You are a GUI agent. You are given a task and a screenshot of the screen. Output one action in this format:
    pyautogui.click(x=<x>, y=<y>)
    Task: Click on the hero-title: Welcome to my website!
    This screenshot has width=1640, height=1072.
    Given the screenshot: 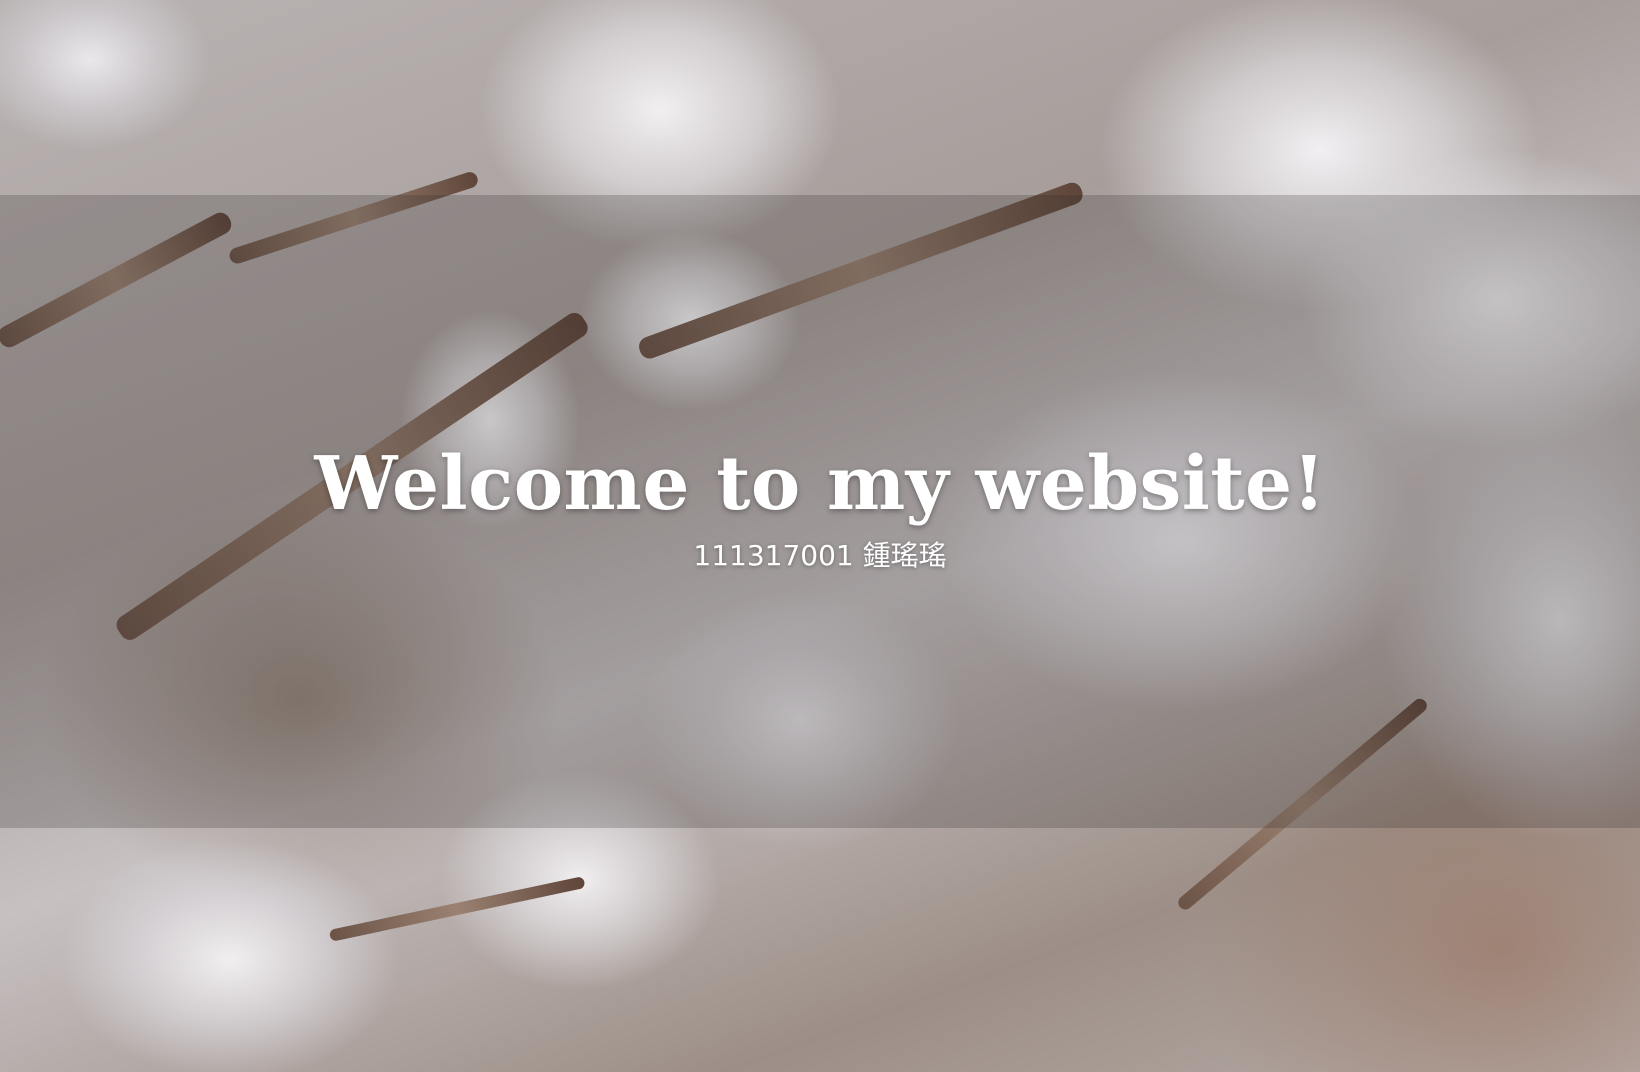 What is the action you would take?
    pyautogui.click(x=820, y=484)
    